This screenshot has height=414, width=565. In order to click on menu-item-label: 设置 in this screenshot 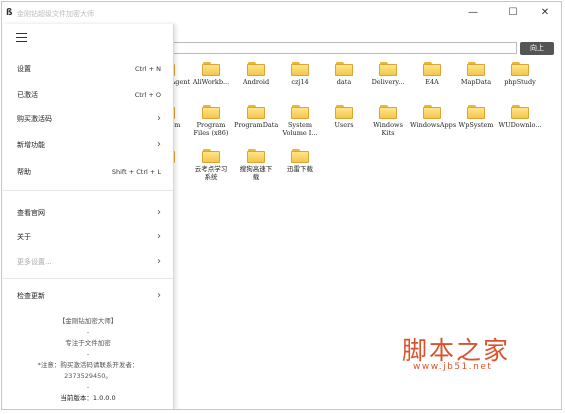, I will do `click(24, 69)`.